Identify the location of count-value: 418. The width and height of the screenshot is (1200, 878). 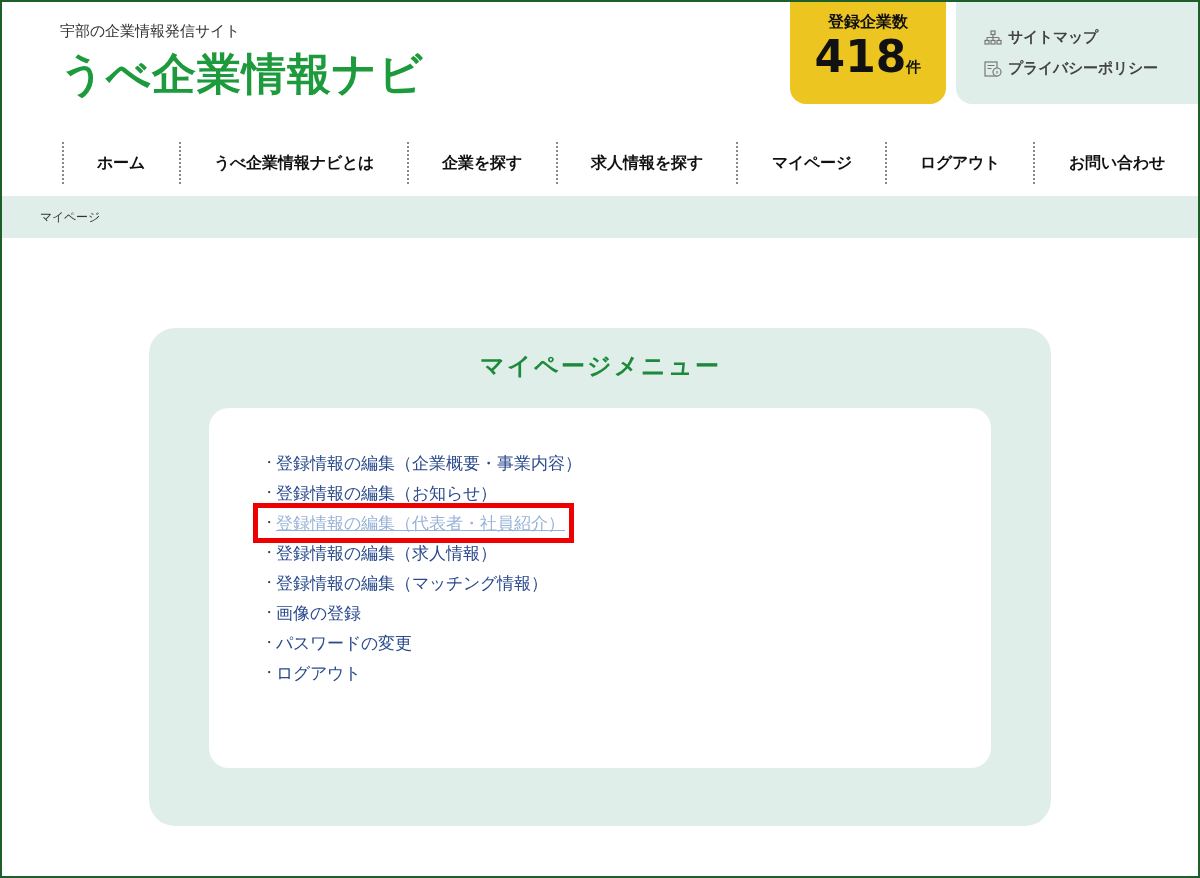
(860, 57).